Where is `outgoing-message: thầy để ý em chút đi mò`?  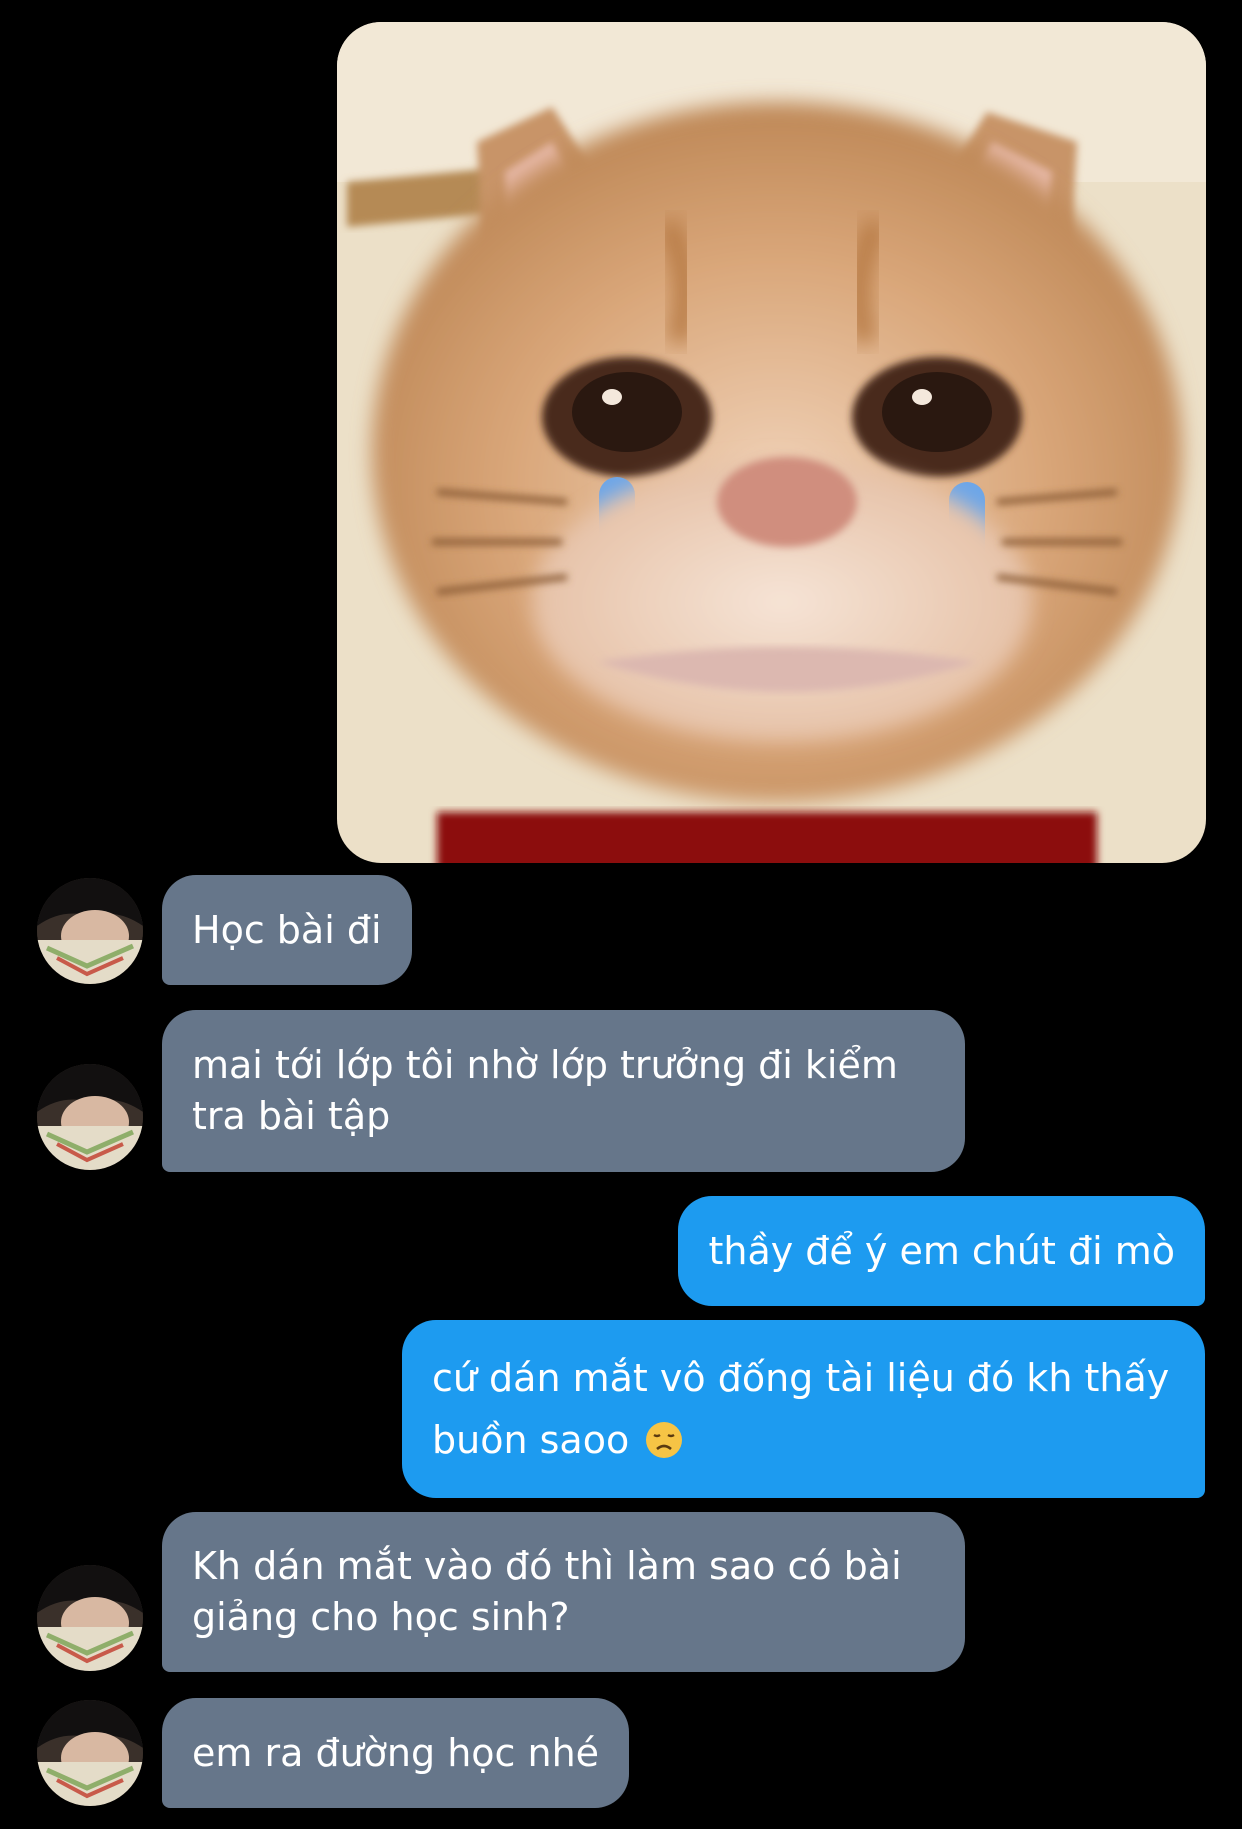 outgoing-message: thầy để ý em chút đi mò is located at coordinates (941, 1251).